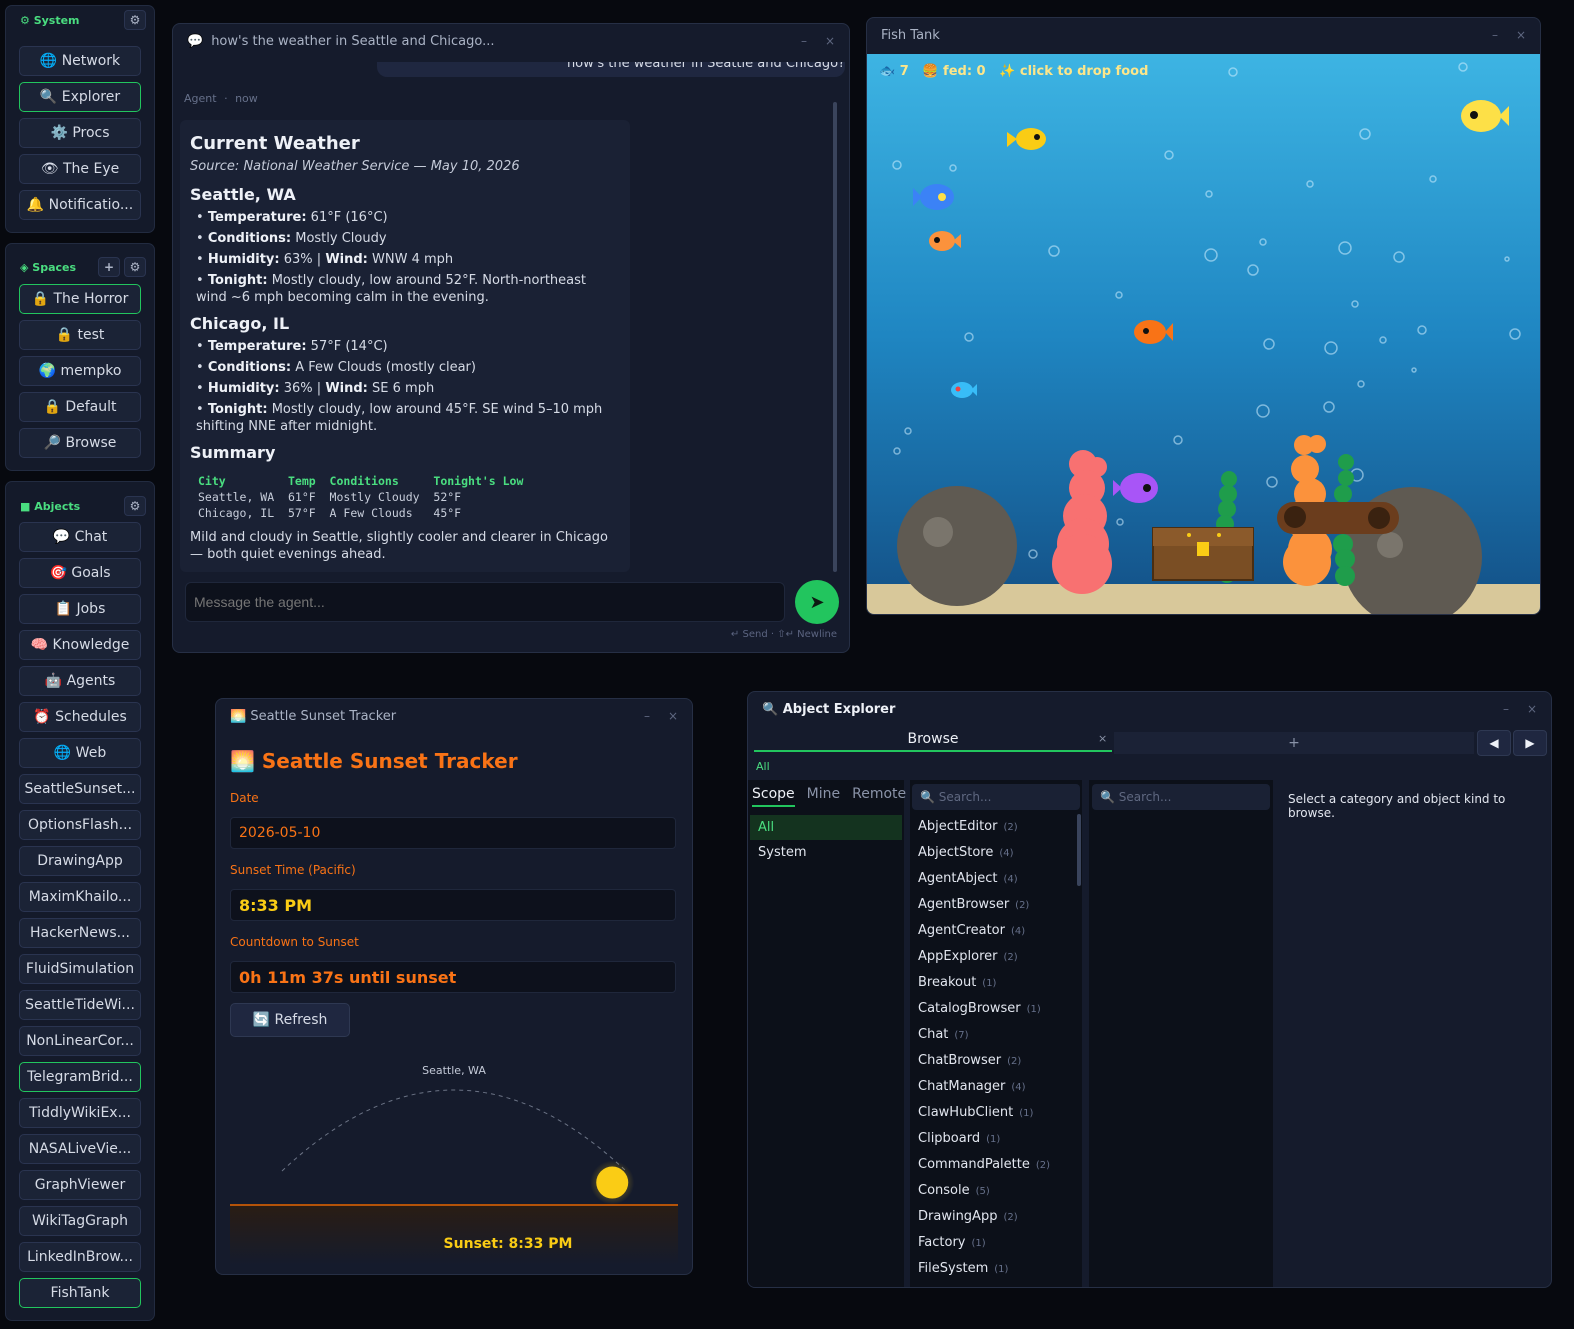 This screenshot has height=1329, width=1574. Describe the element at coordinates (80, 407) in the screenshot. I see `space-item-default: 🔒 Default` at that location.